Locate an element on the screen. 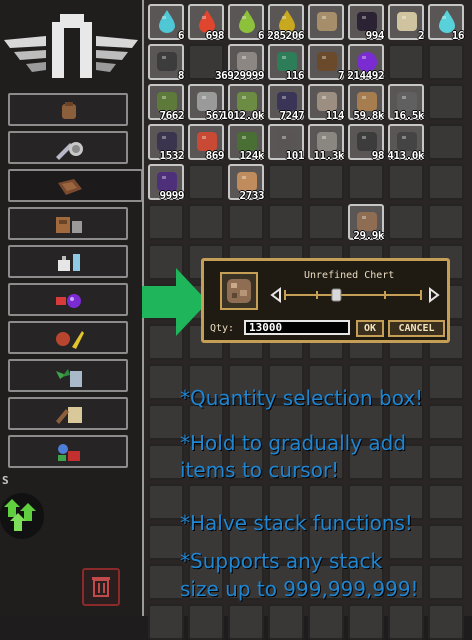 This screenshot has width=472, height=640. inventory-slot: 59.8k is located at coordinates (366, 103).